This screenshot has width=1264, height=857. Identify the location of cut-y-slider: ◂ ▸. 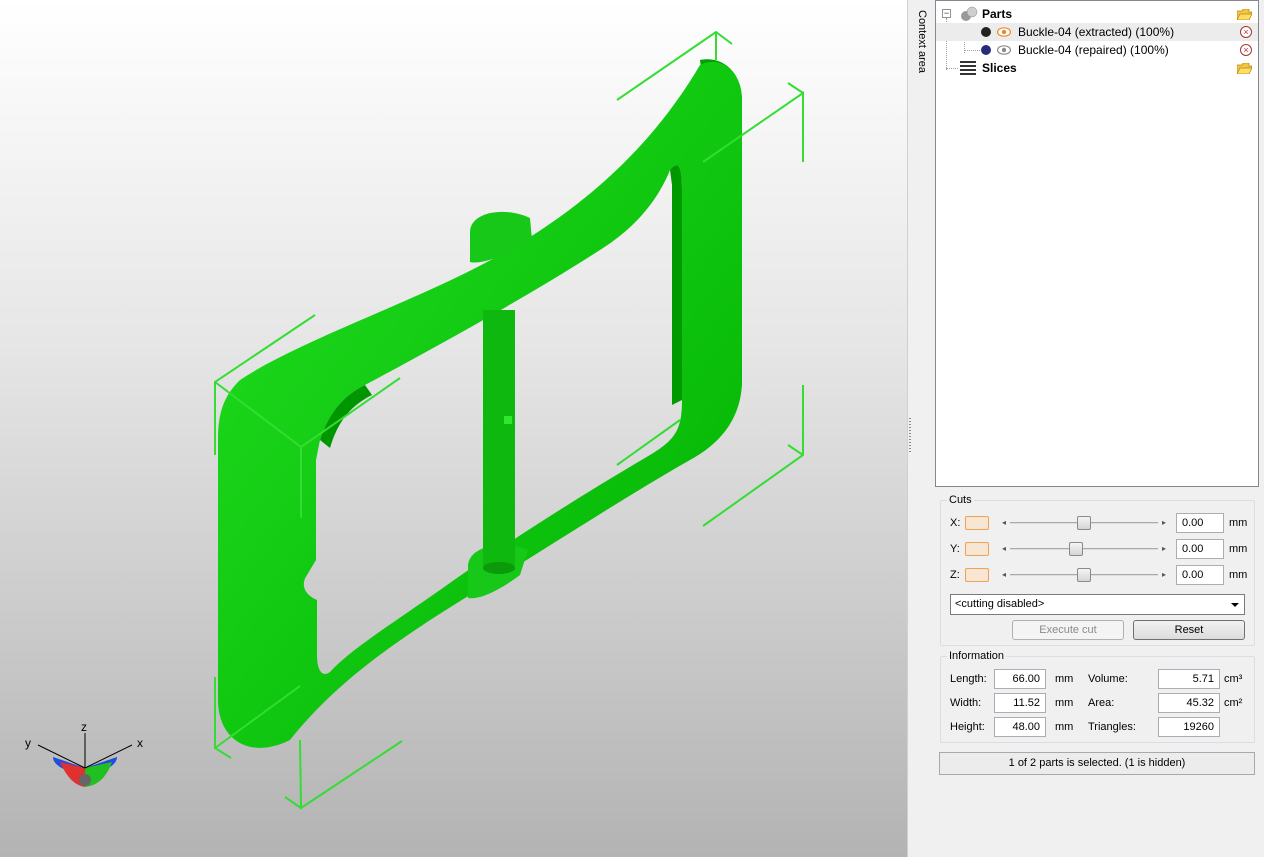
(1084, 549).